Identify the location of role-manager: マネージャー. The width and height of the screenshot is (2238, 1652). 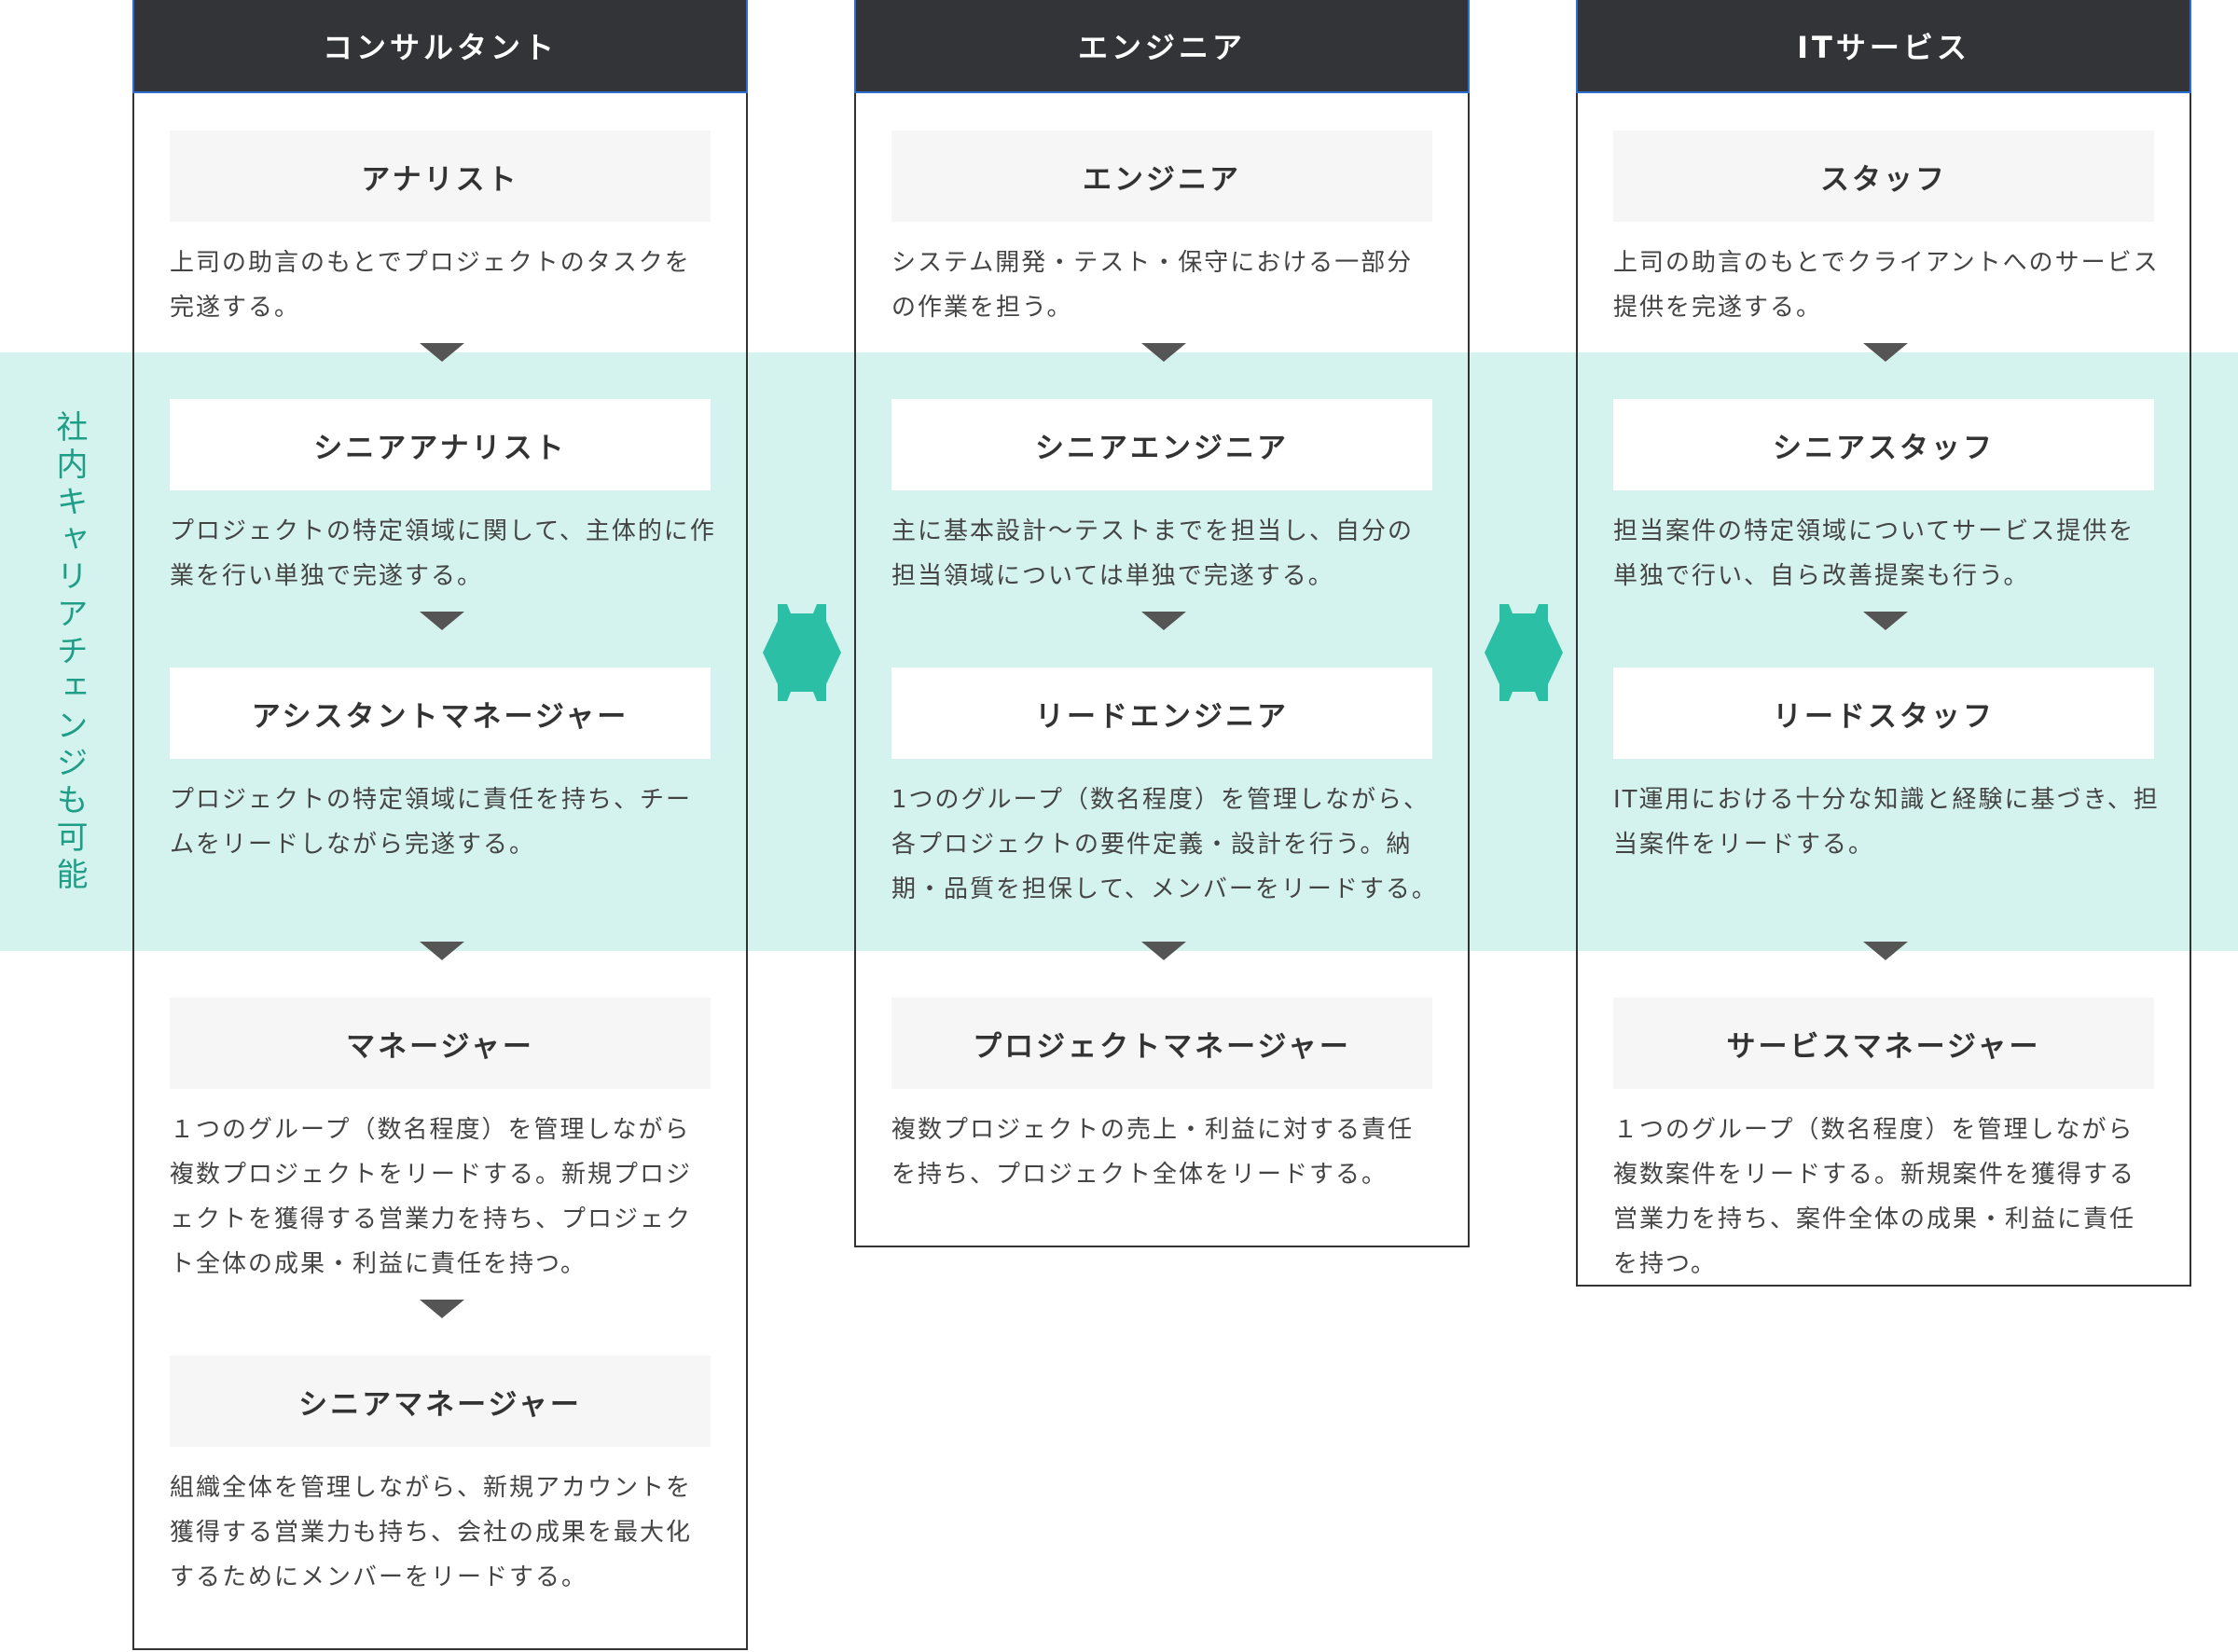
(440, 1044).